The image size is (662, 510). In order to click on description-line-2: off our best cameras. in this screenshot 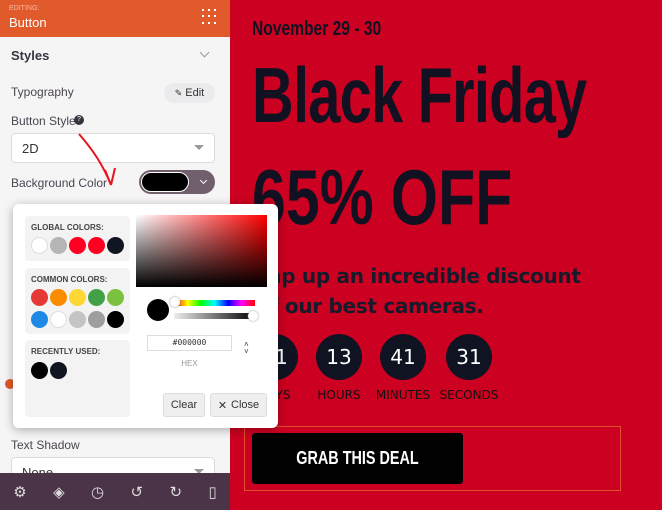, I will do `click(366, 306)`.